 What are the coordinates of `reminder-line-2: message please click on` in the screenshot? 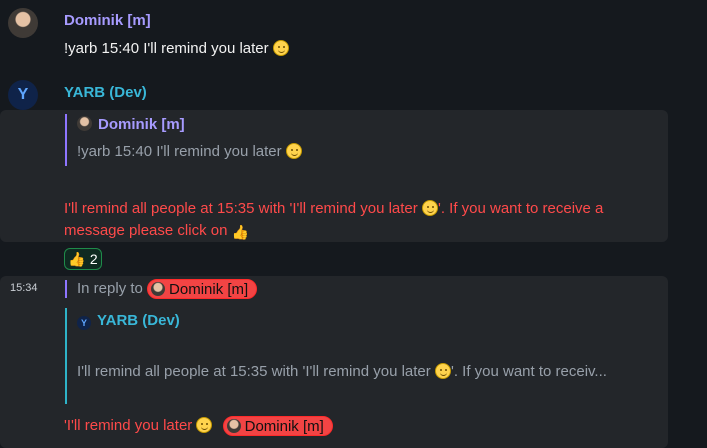 It's located at (146, 230).